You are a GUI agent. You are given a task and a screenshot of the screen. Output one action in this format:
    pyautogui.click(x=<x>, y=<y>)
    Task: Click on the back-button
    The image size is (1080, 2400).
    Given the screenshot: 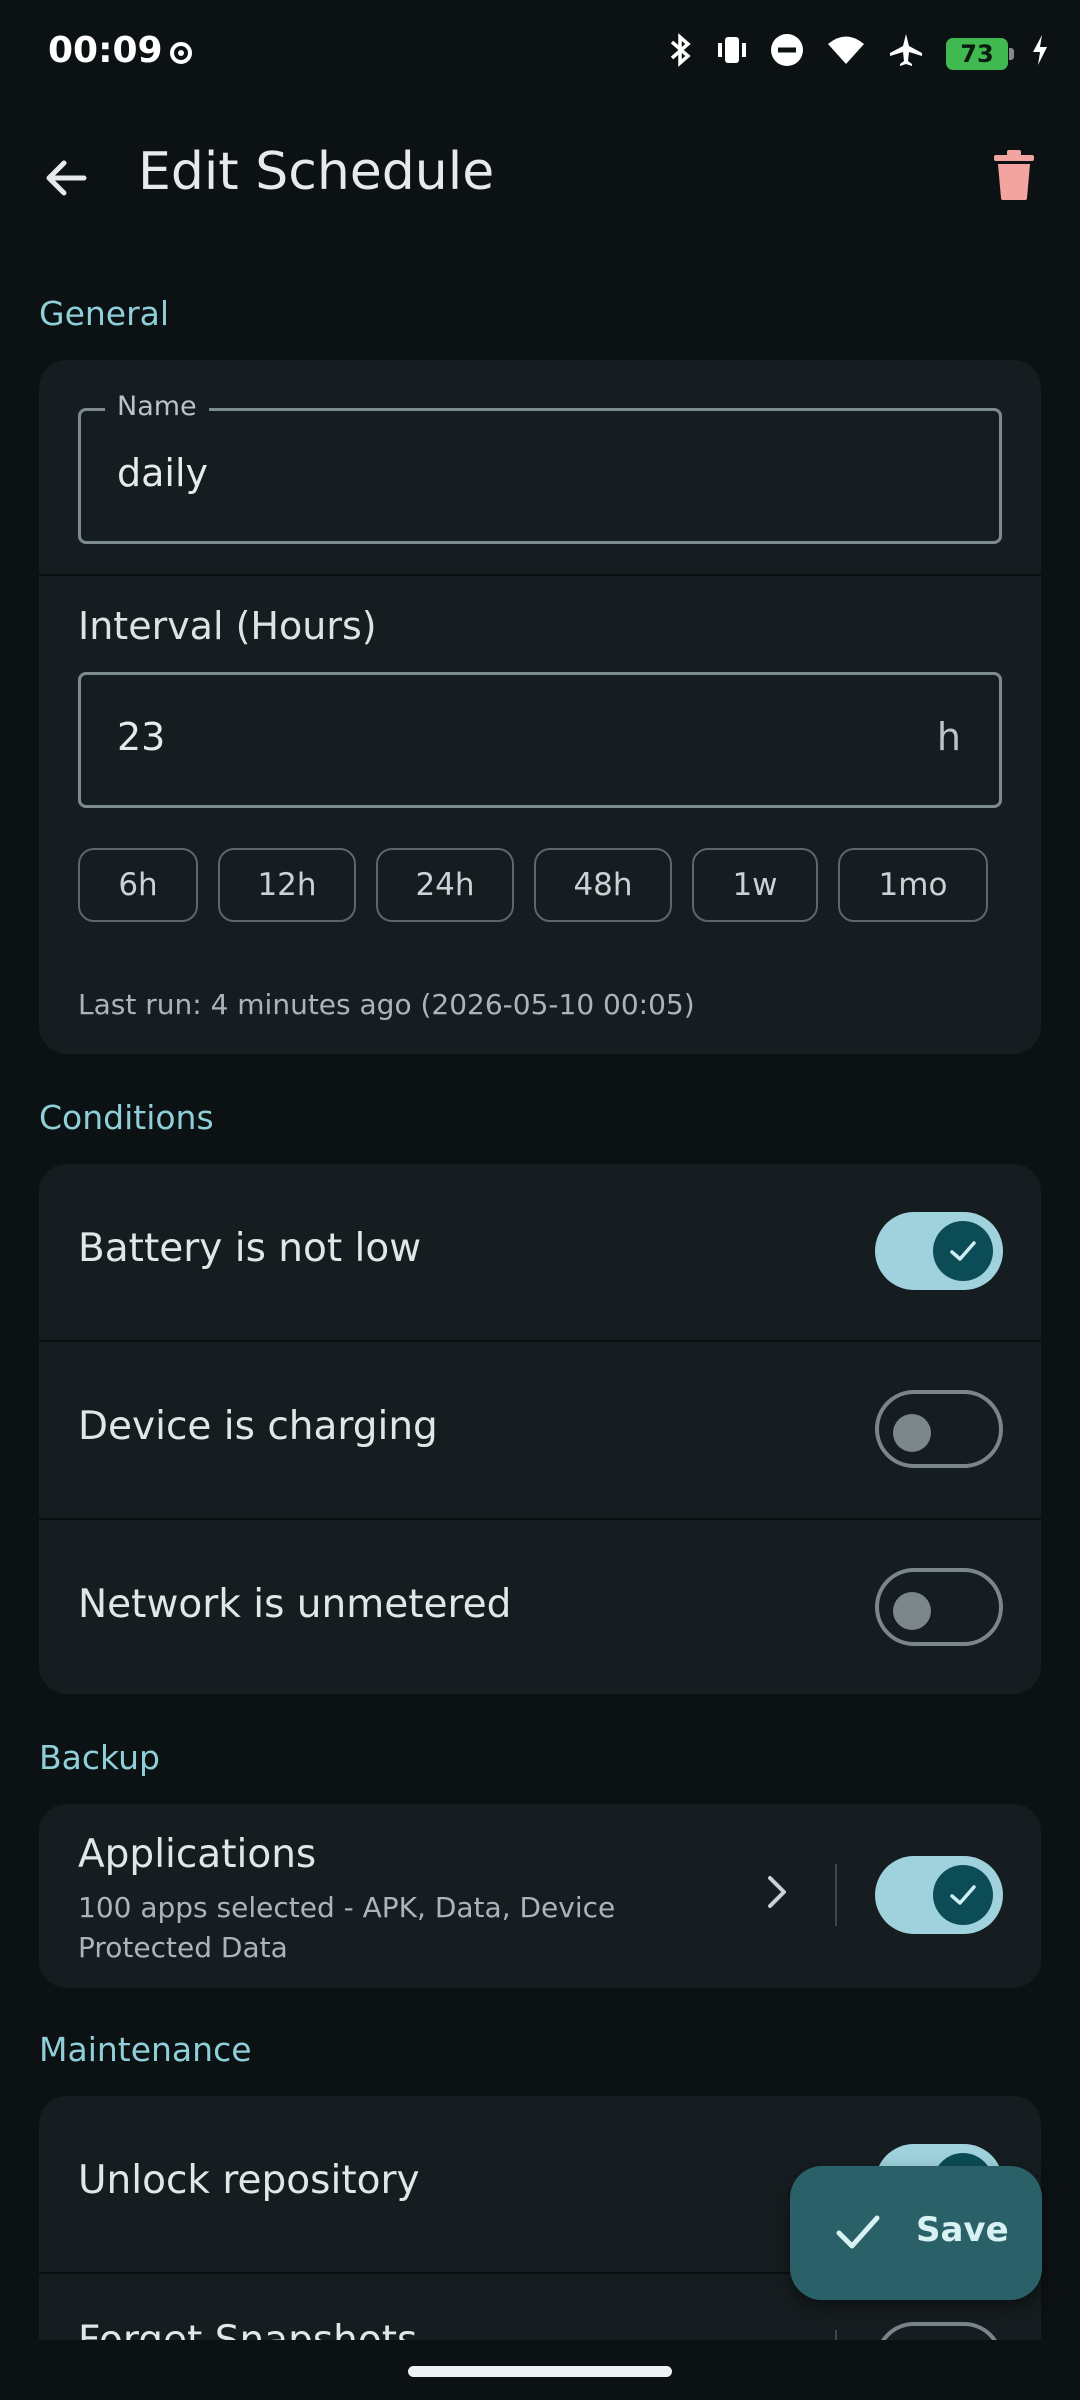 What is the action you would take?
    pyautogui.click(x=68, y=178)
    